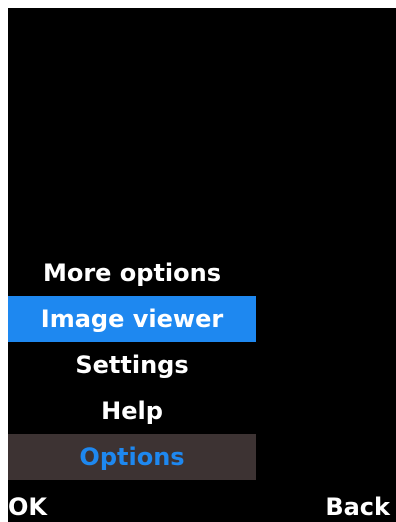 The width and height of the screenshot is (396, 522). I want to click on menu-item-label: Image viewer, so click(132, 319).